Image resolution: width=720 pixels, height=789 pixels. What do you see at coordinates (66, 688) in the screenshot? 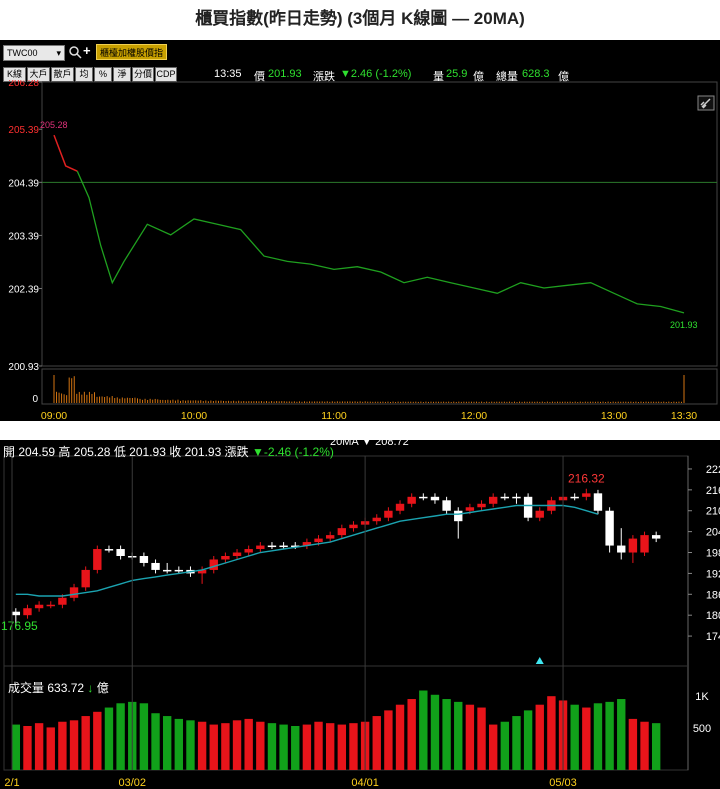
I see `volume-value: 633.72` at bounding box center [66, 688].